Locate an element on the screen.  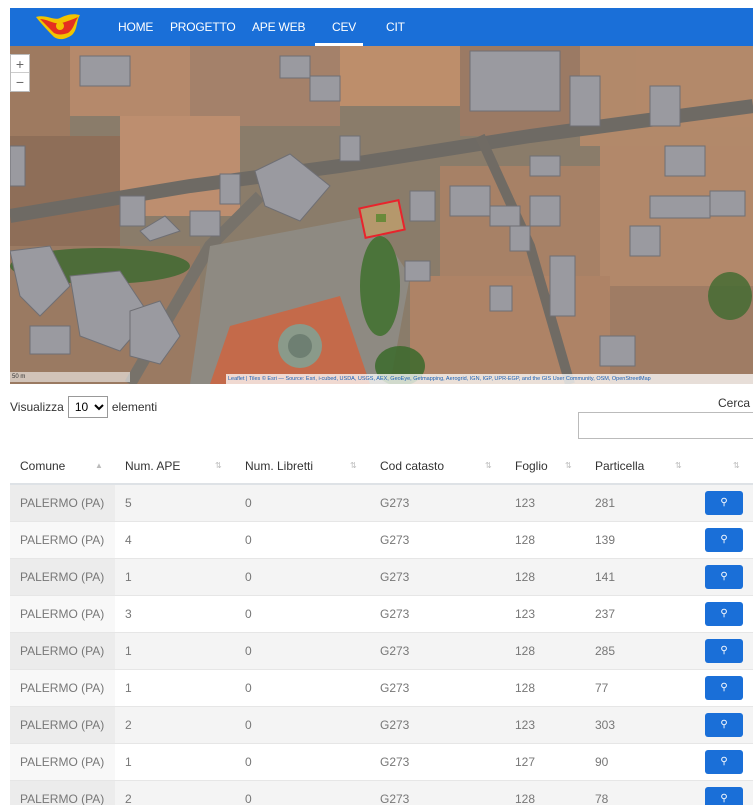
nav-item-progetto: PROGETTO is located at coordinates (203, 27).